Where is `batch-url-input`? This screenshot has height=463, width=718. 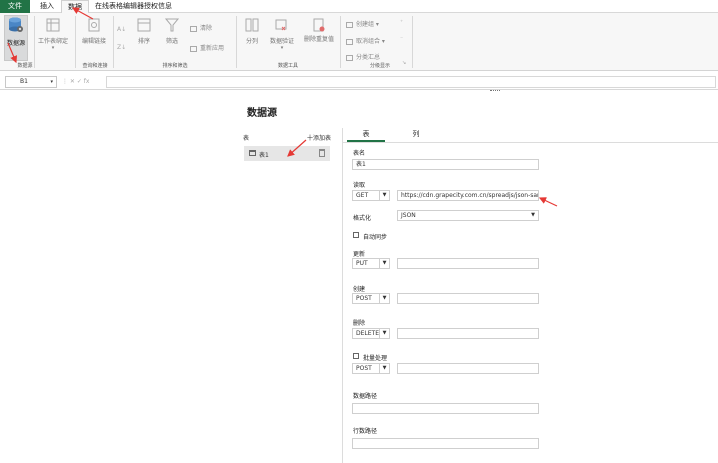 batch-url-input is located at coordinates (468, 368).